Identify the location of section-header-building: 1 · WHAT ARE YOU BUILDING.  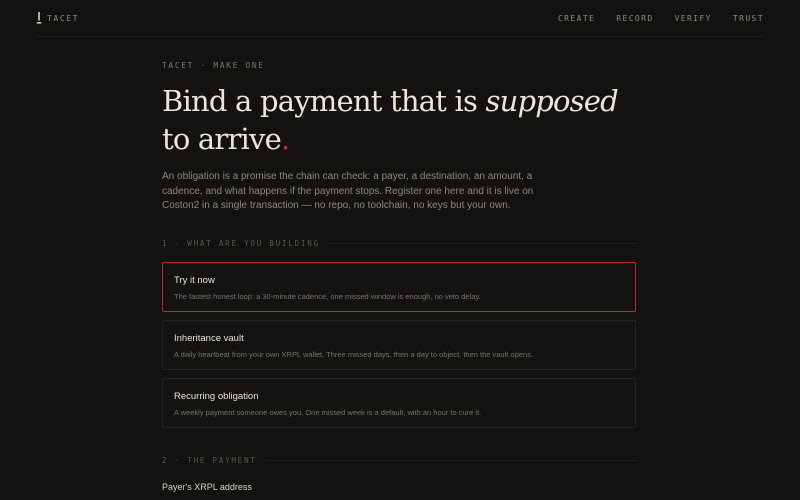
(400, 243).